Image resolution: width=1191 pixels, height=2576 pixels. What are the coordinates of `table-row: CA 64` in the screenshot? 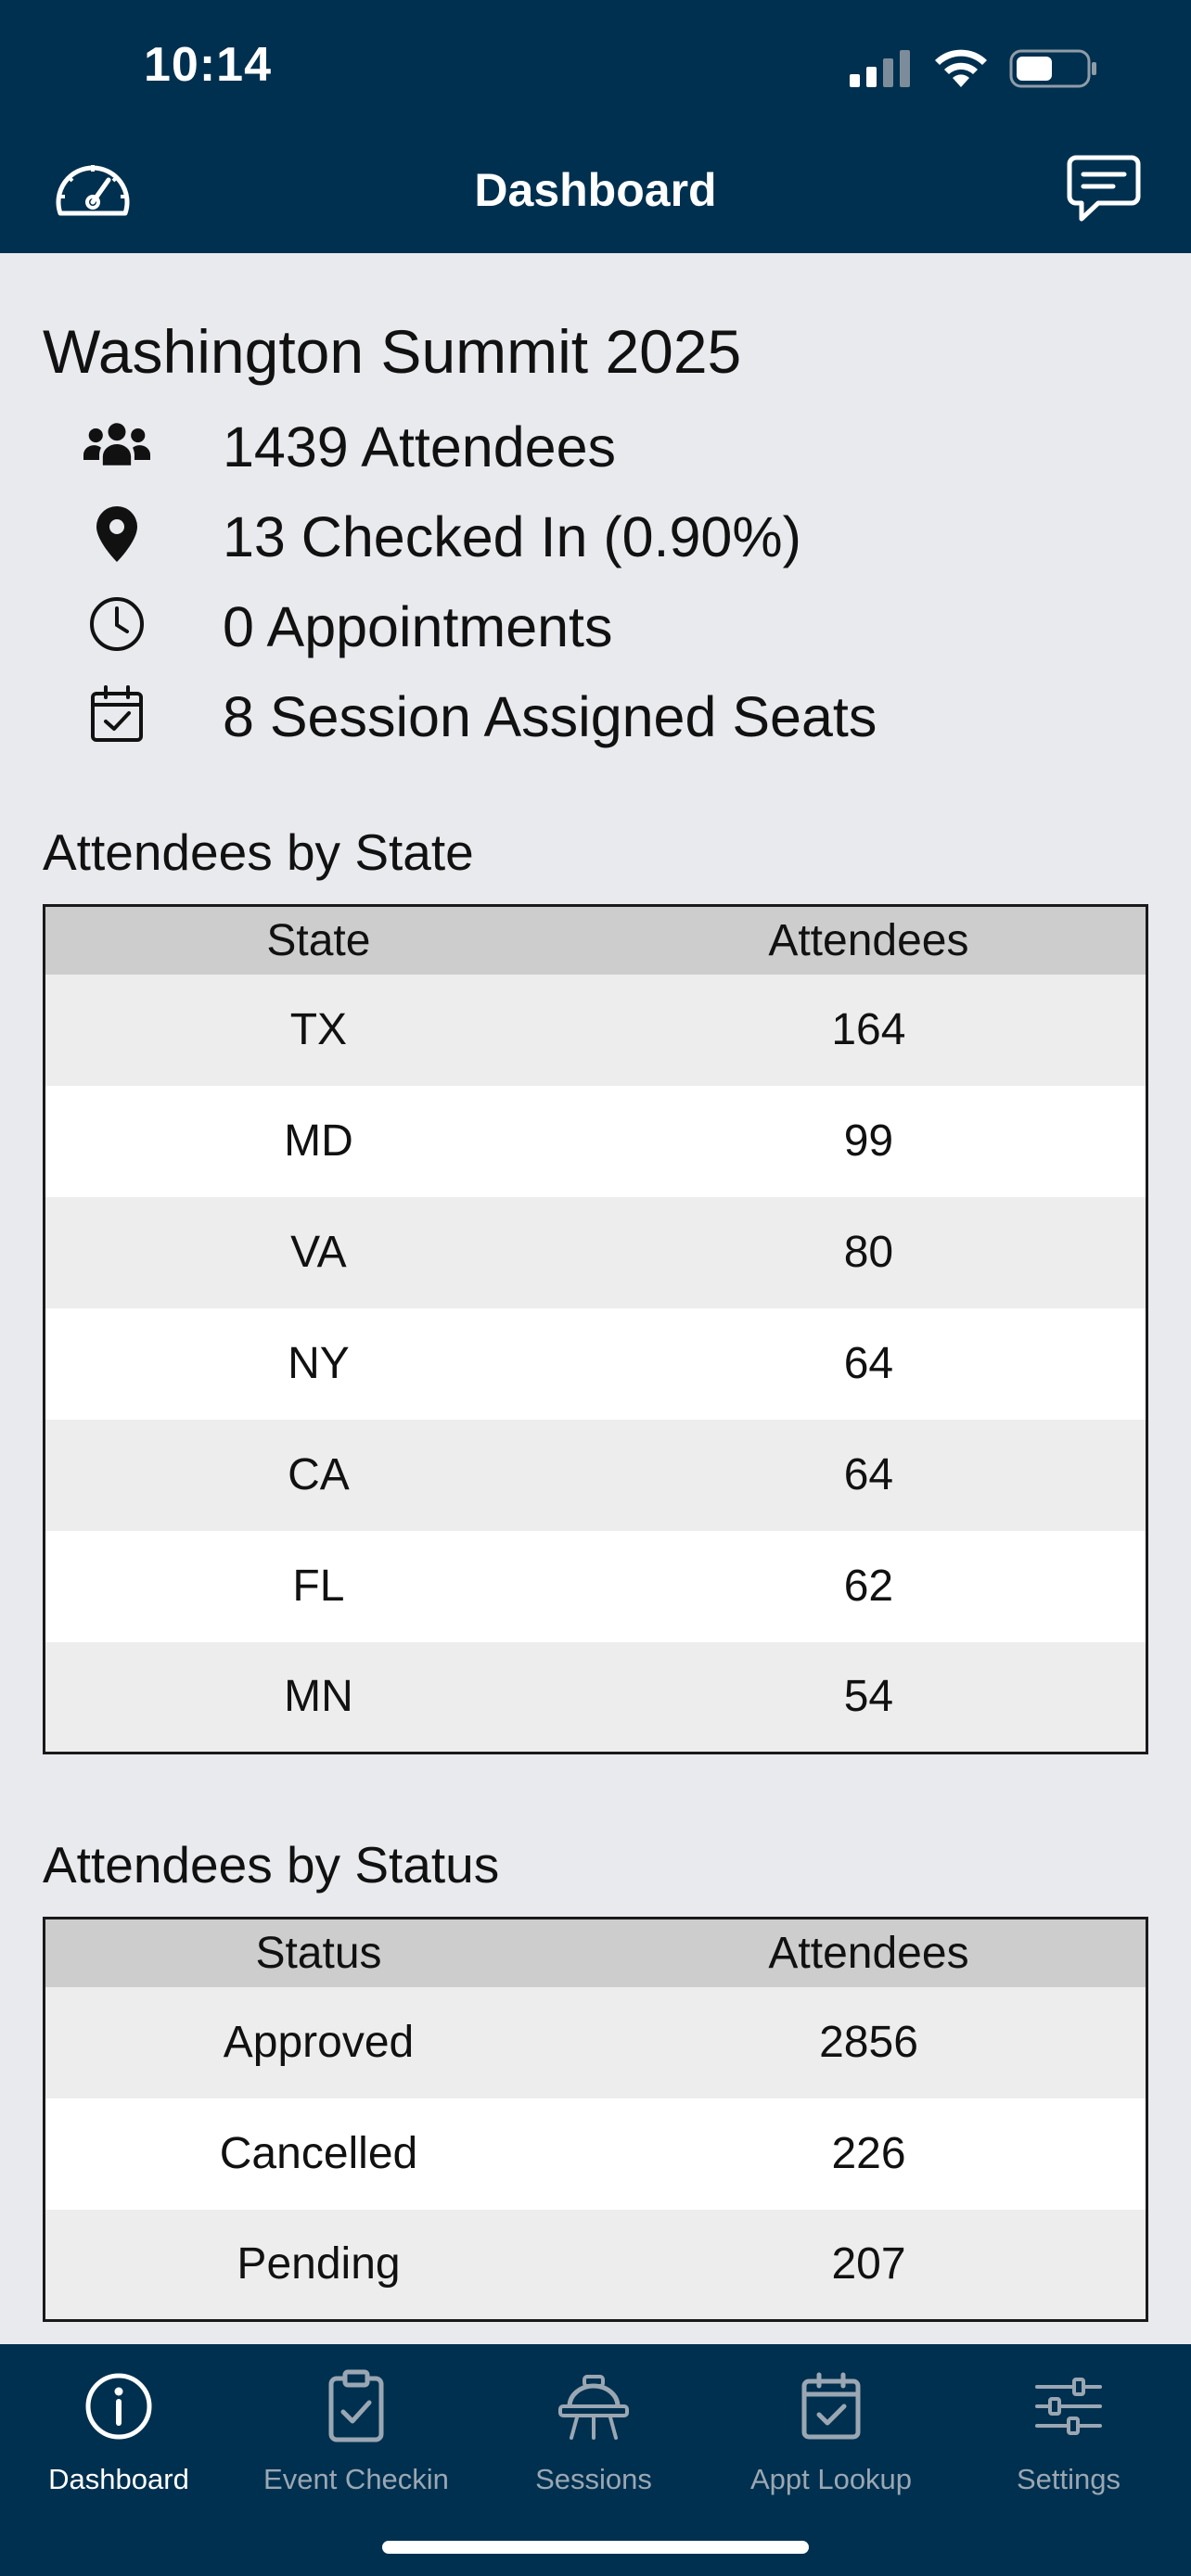 It's located at (595, 1475).